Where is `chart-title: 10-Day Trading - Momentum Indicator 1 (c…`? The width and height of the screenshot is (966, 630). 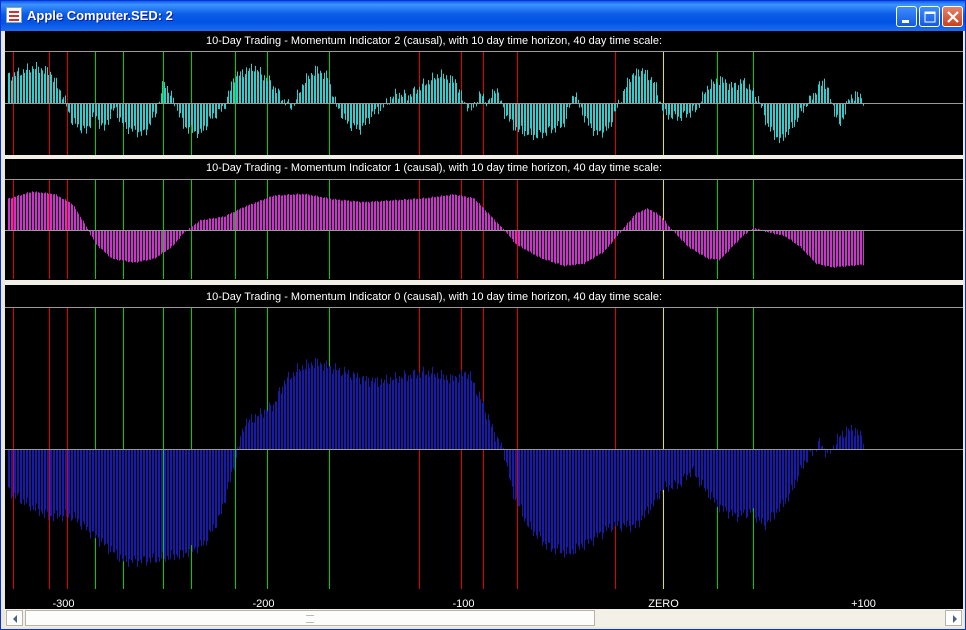
chart-title: 10-Day Trading - Momentum Indicator 1 (c… is located at coordinates (434, 168).